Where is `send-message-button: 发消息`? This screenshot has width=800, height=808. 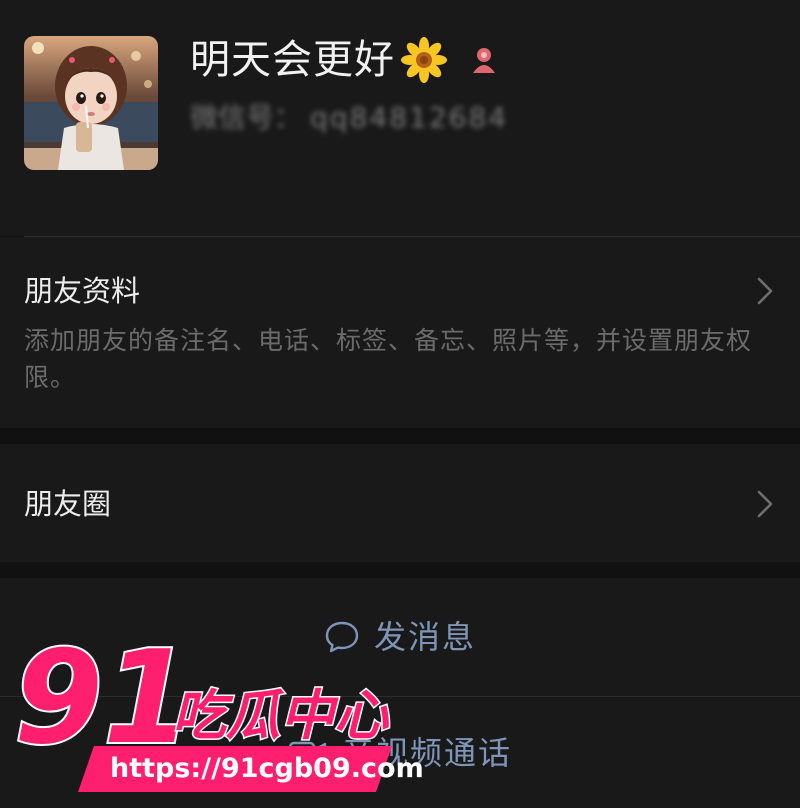
send-message-button: 发消息 is located at coordinates (400, 637).